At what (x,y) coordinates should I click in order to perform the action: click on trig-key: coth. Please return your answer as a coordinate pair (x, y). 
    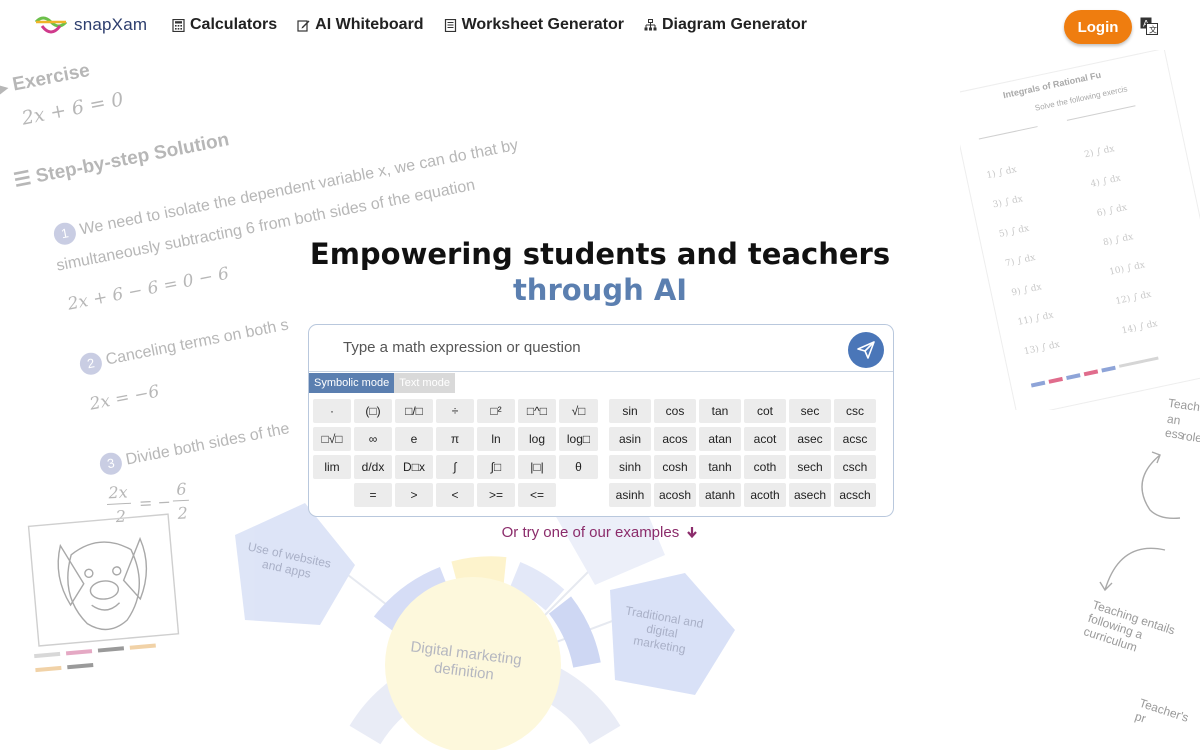
    Looking at the image, I should click on (765, 467).